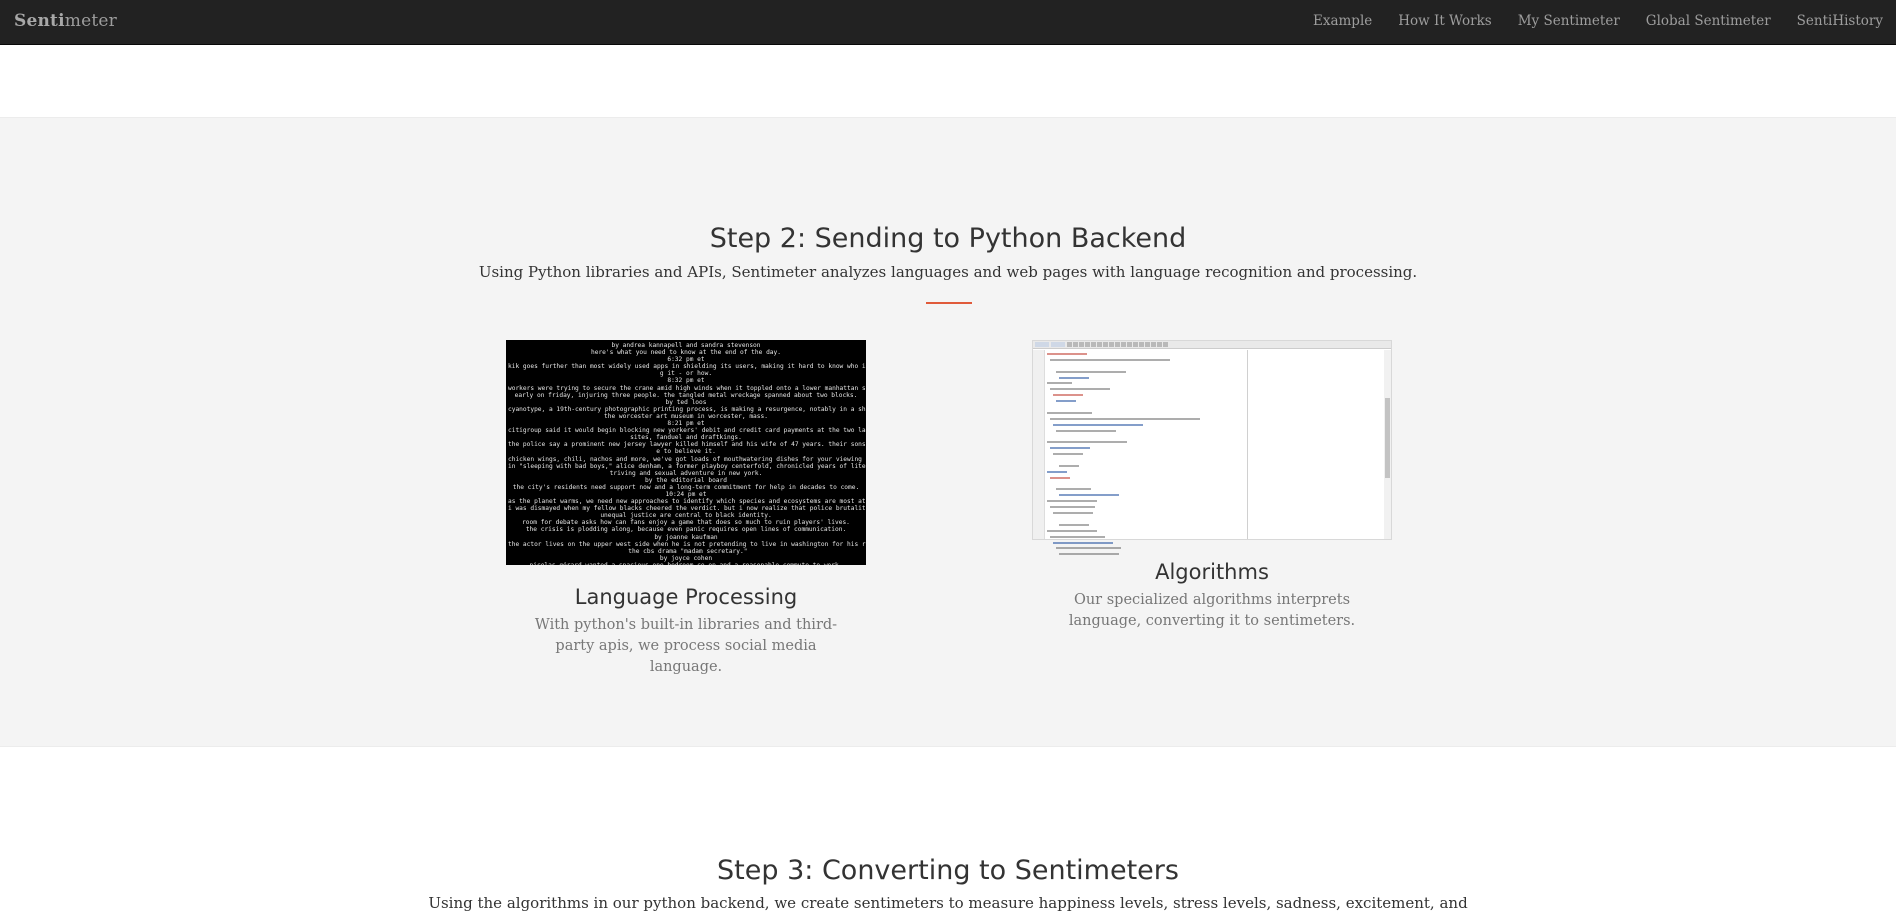  What do you see at coordinates (1147, 554) in the screenshot?
I see `code-line` at bounding box center [1147, 554].